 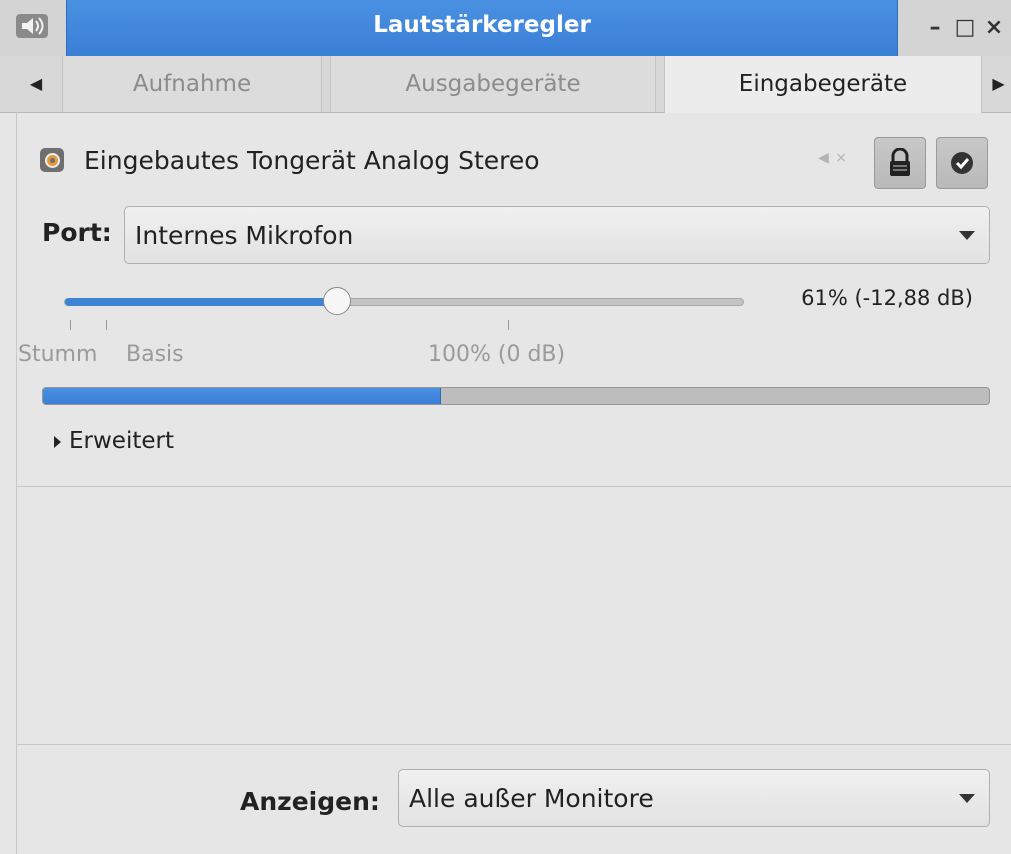 I want to click on tab-aufnahme: Aufnahme, so click(x=192, y=84).